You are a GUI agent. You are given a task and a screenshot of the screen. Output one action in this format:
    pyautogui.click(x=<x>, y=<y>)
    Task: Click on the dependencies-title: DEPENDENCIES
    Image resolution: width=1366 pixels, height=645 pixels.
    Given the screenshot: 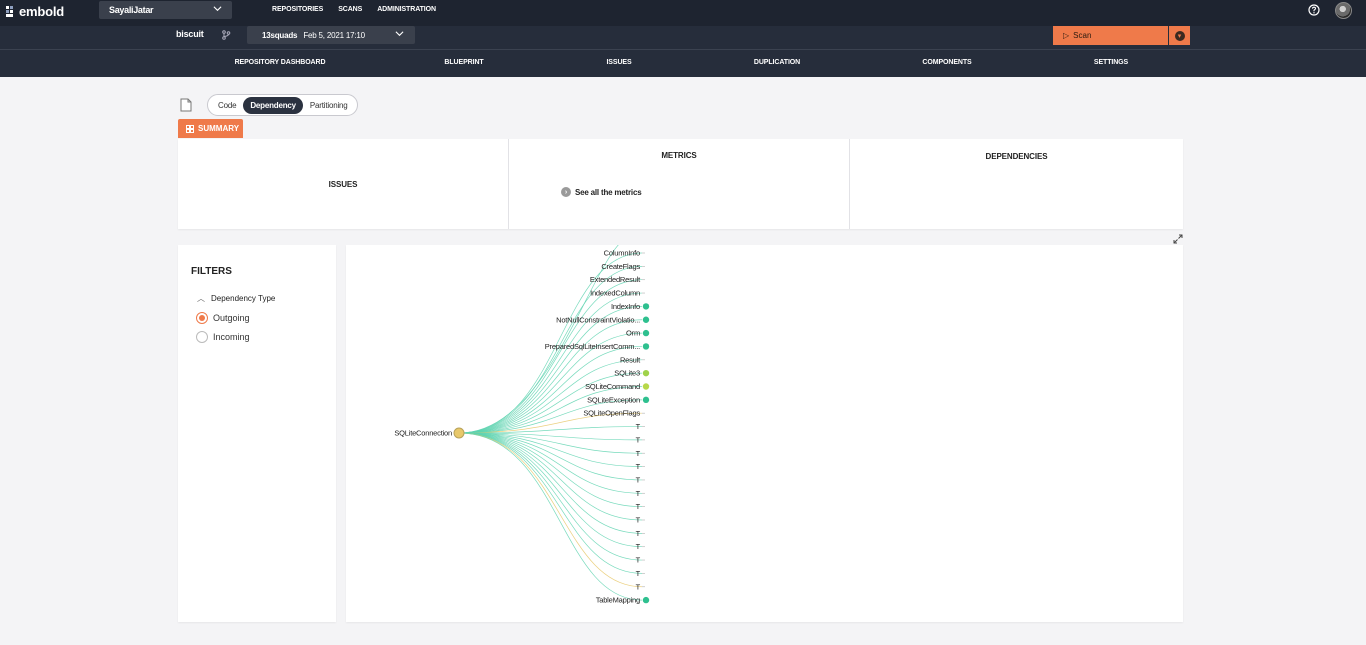 What is the action you would take?
    pyautogui.click(x=1016, y=156)
    